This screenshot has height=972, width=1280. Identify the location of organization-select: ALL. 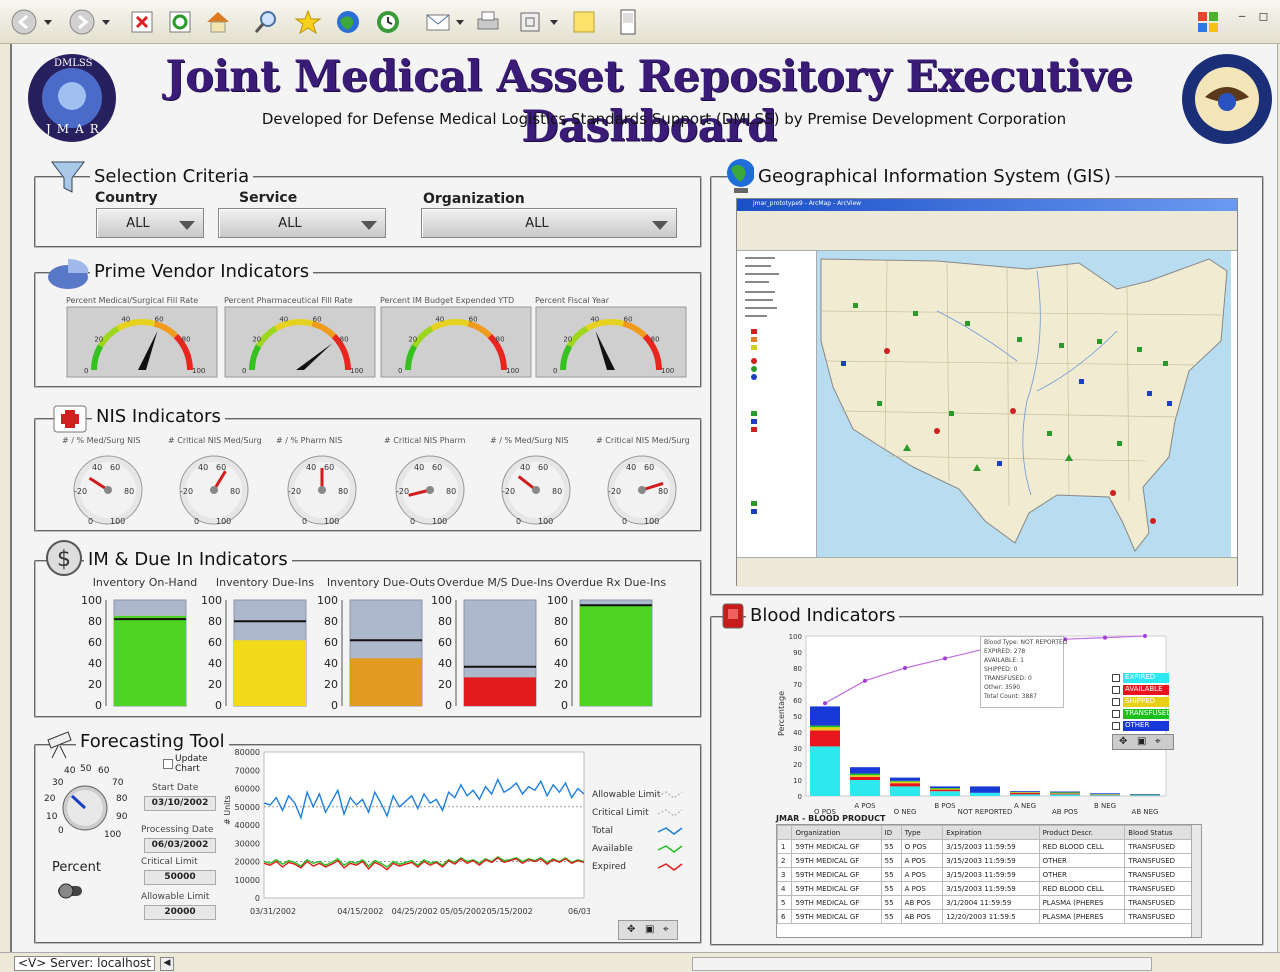
(549, 223).